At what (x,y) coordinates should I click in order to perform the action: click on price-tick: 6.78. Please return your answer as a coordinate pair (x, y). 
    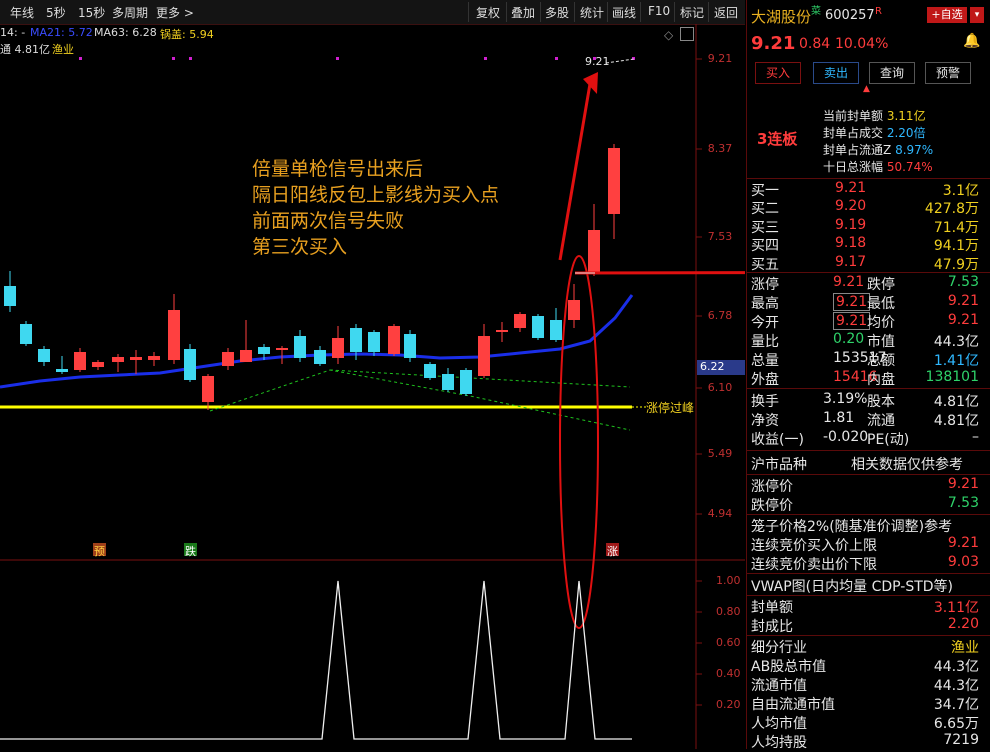
    Looking at the image, I should click on (720, 315).